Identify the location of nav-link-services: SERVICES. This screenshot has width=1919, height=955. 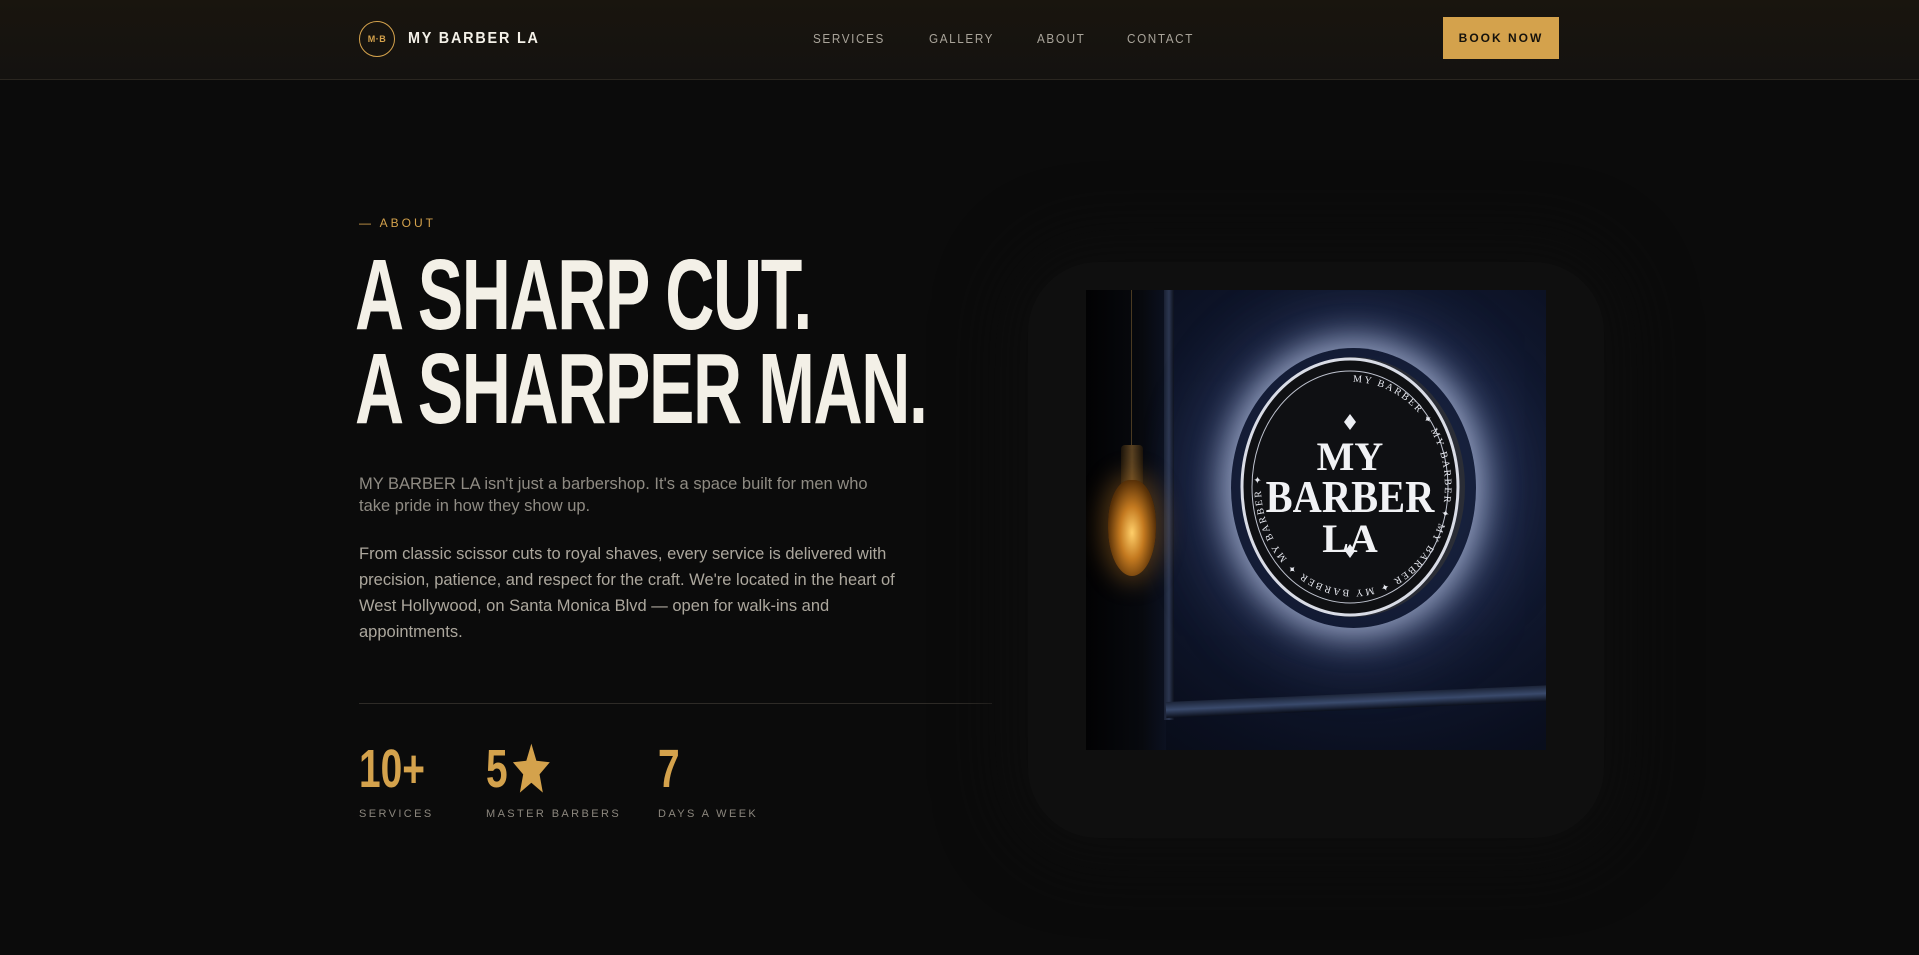
(849, 38).